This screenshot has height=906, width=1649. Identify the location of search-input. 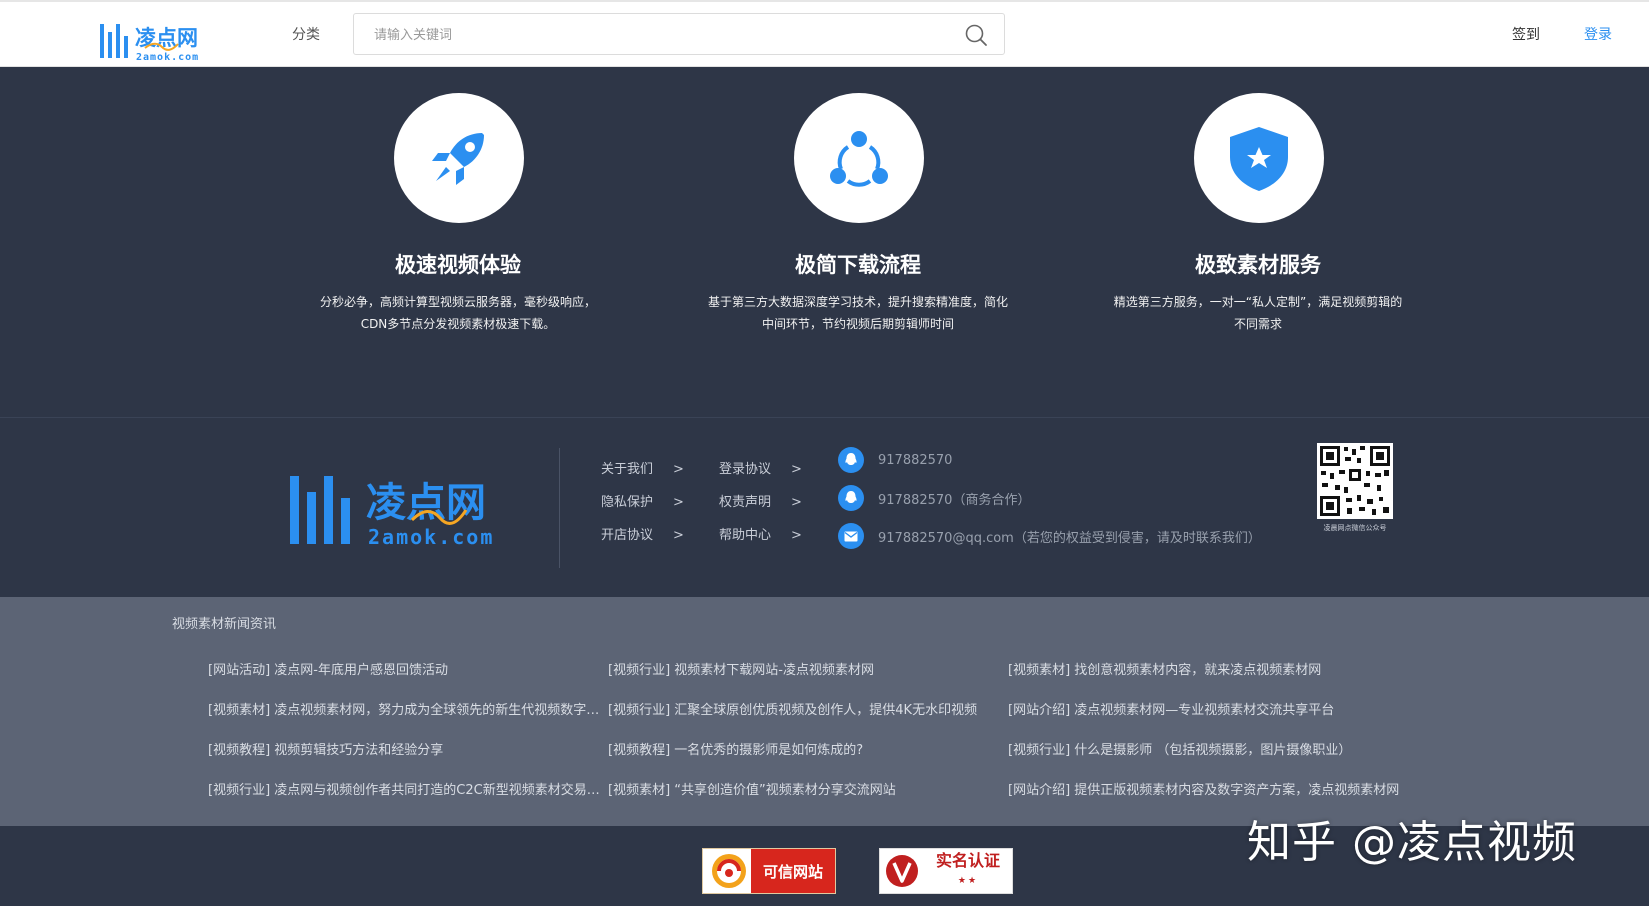
(654, 35).